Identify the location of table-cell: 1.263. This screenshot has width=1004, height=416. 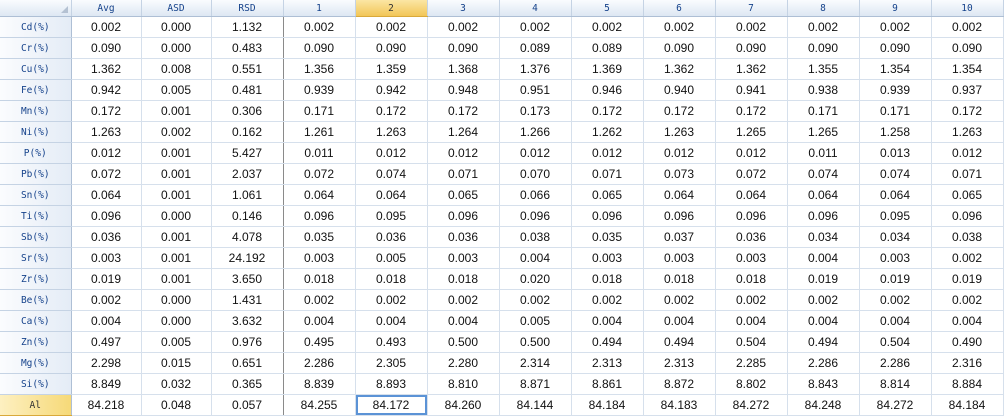
(679, 132).